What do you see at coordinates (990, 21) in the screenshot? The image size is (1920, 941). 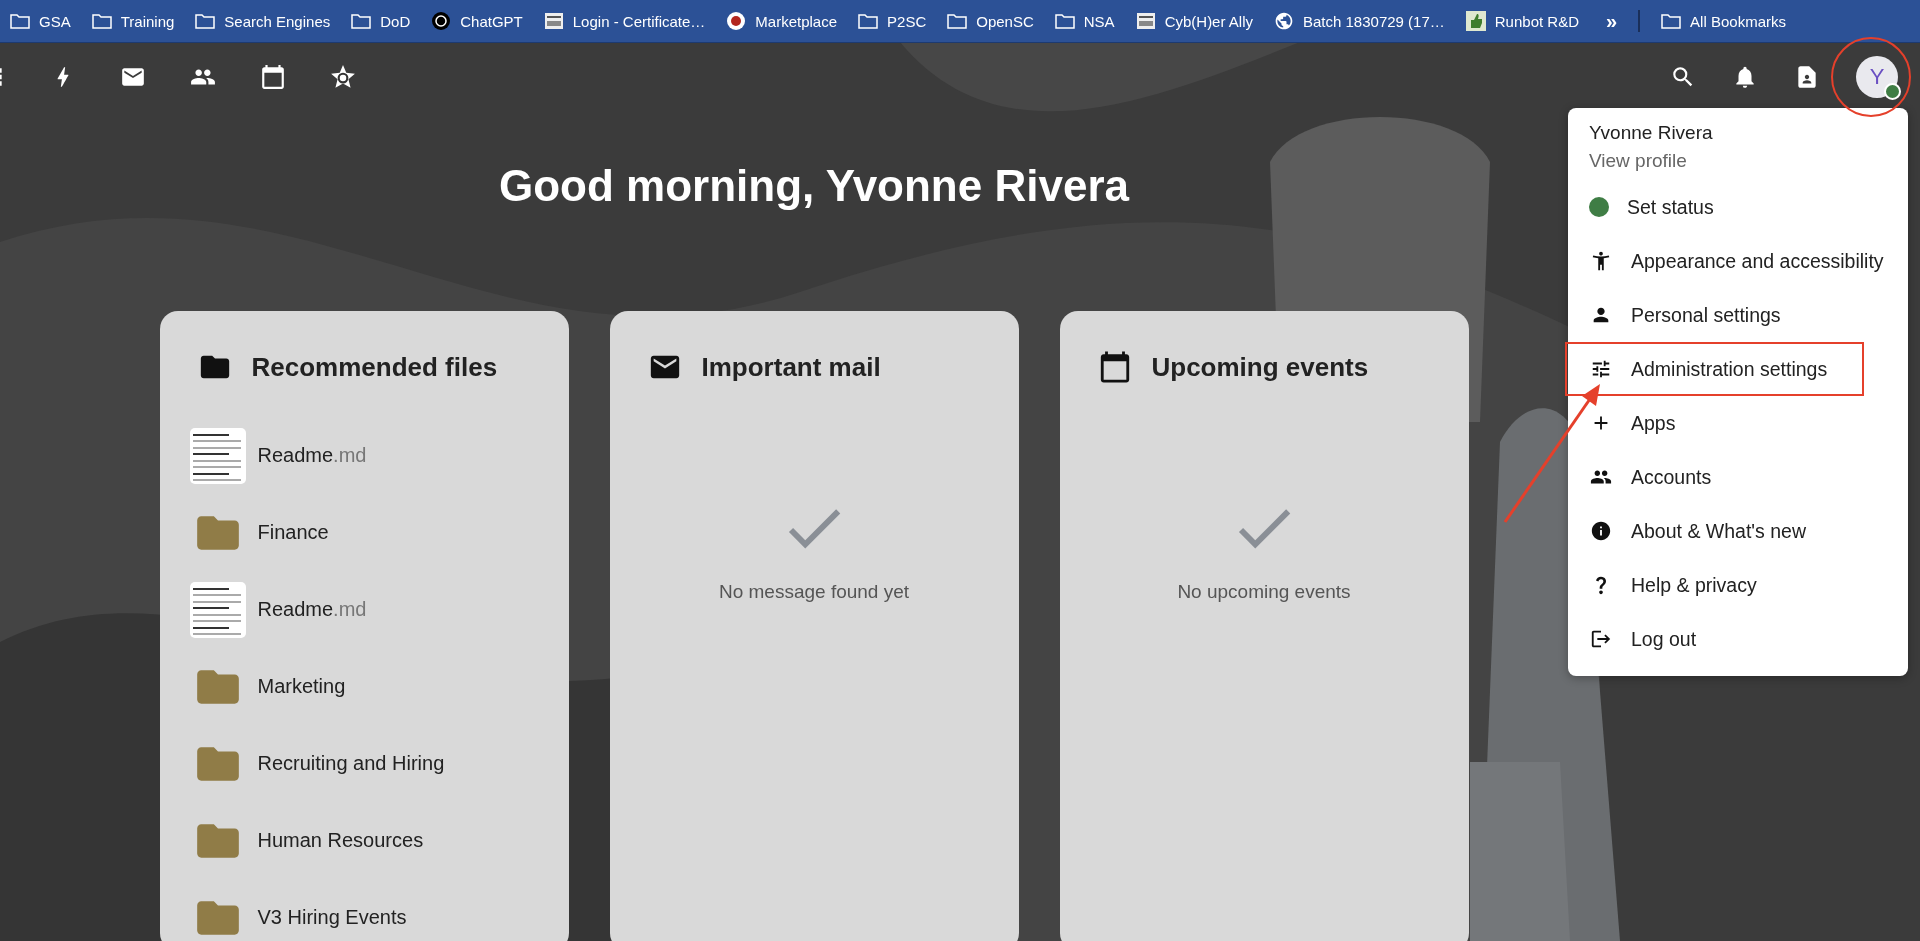 I see `bookmark-link: OpenSC` at bounding box center [990, 21].